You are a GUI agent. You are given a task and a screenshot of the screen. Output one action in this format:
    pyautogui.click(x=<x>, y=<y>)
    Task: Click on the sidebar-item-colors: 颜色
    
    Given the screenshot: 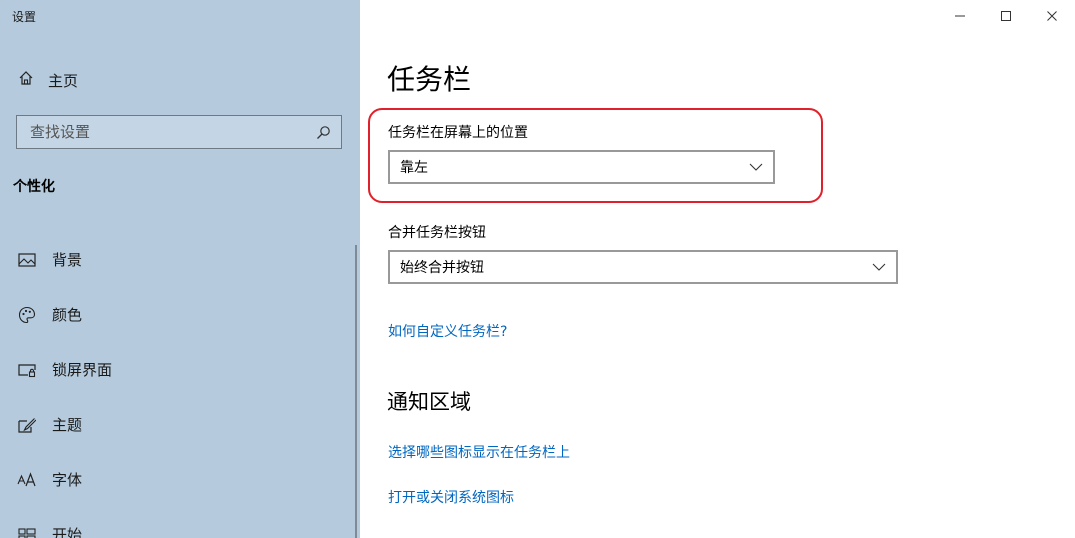 What is the action you would take?
    pyautogui.click(x=172, y=314)
    